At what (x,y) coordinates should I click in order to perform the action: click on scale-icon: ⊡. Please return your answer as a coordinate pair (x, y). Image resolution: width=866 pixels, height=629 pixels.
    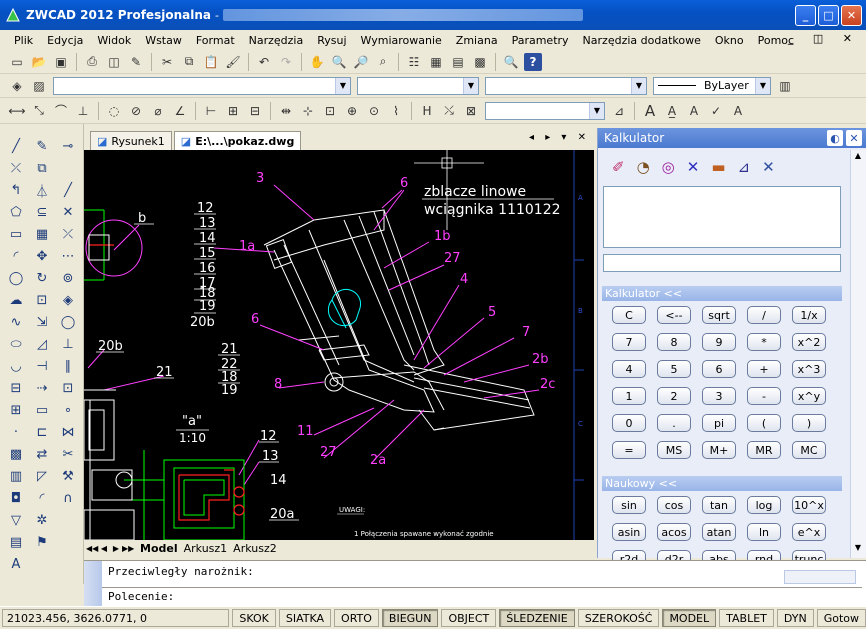
    Looking at the image, I should click on (42, 300).